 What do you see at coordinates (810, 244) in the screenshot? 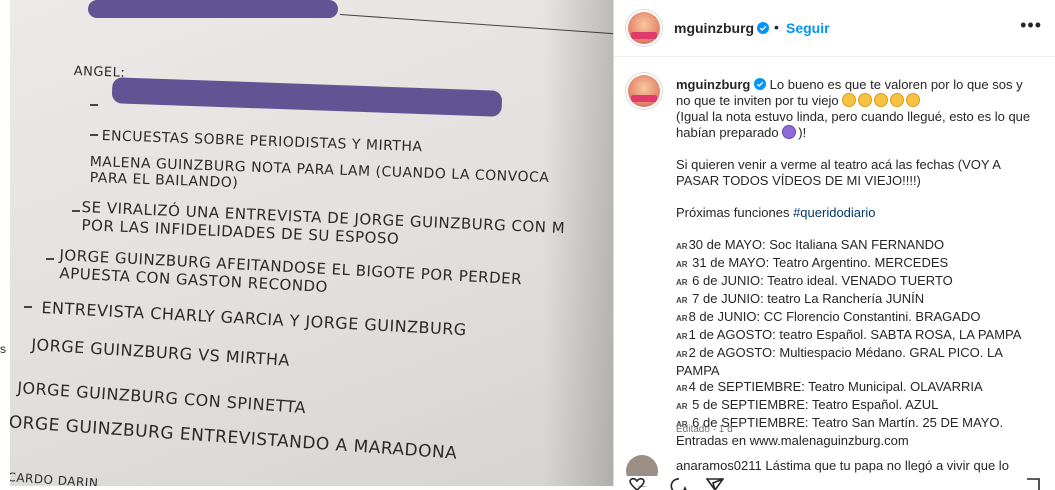
I see `date-line: AR30 de MAYO: Soc Italiana SAN FERNANDO` at bounding box center [810, 244].